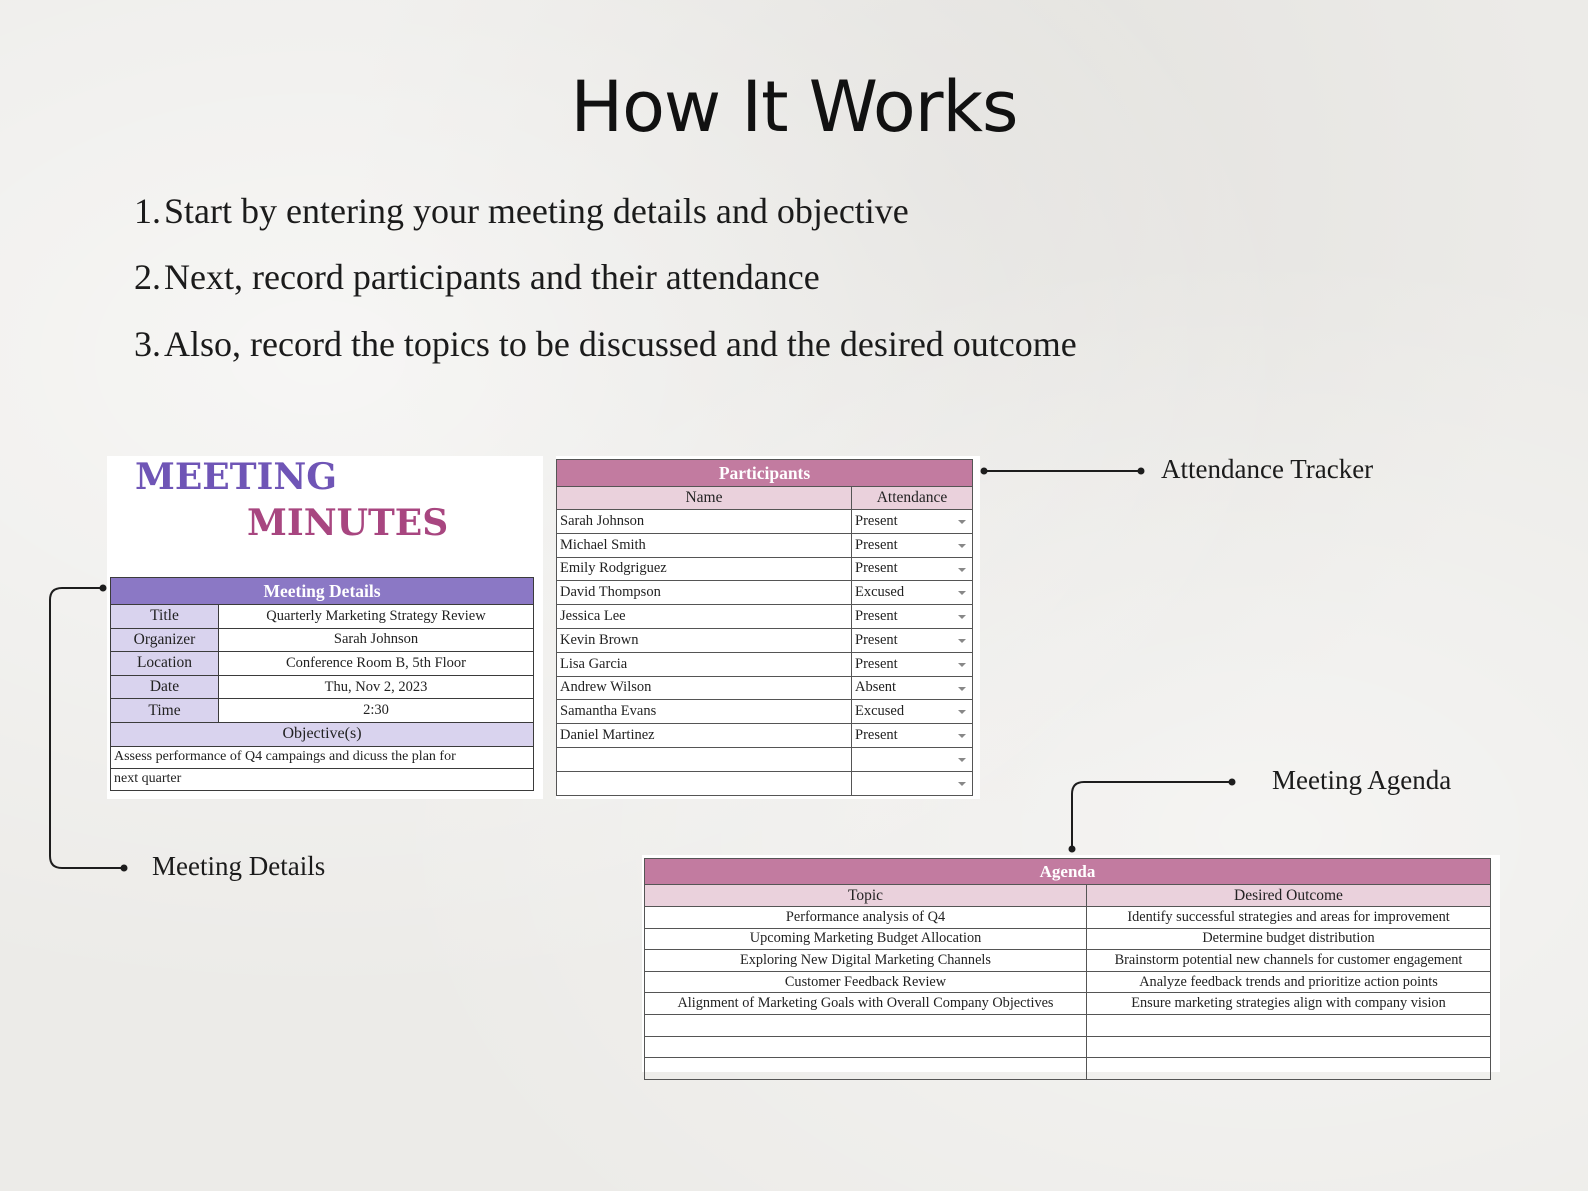  What do you see at coordinates (86, 728) in the screenshot?
I see `details-connector-line` at bounding box center [86, 728].